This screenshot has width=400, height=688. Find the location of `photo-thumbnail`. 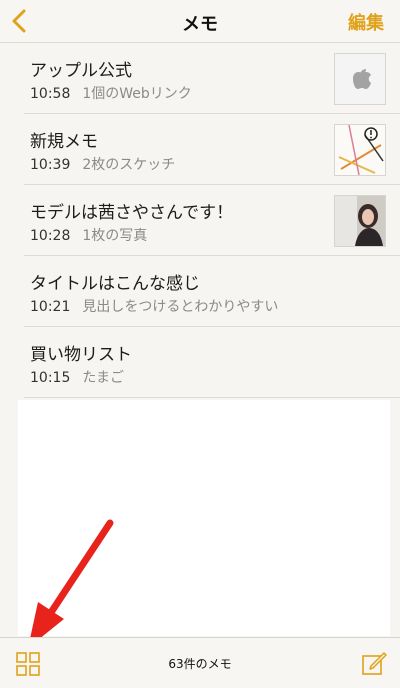

photo-thumbnail is located at coordinates (360, 221).